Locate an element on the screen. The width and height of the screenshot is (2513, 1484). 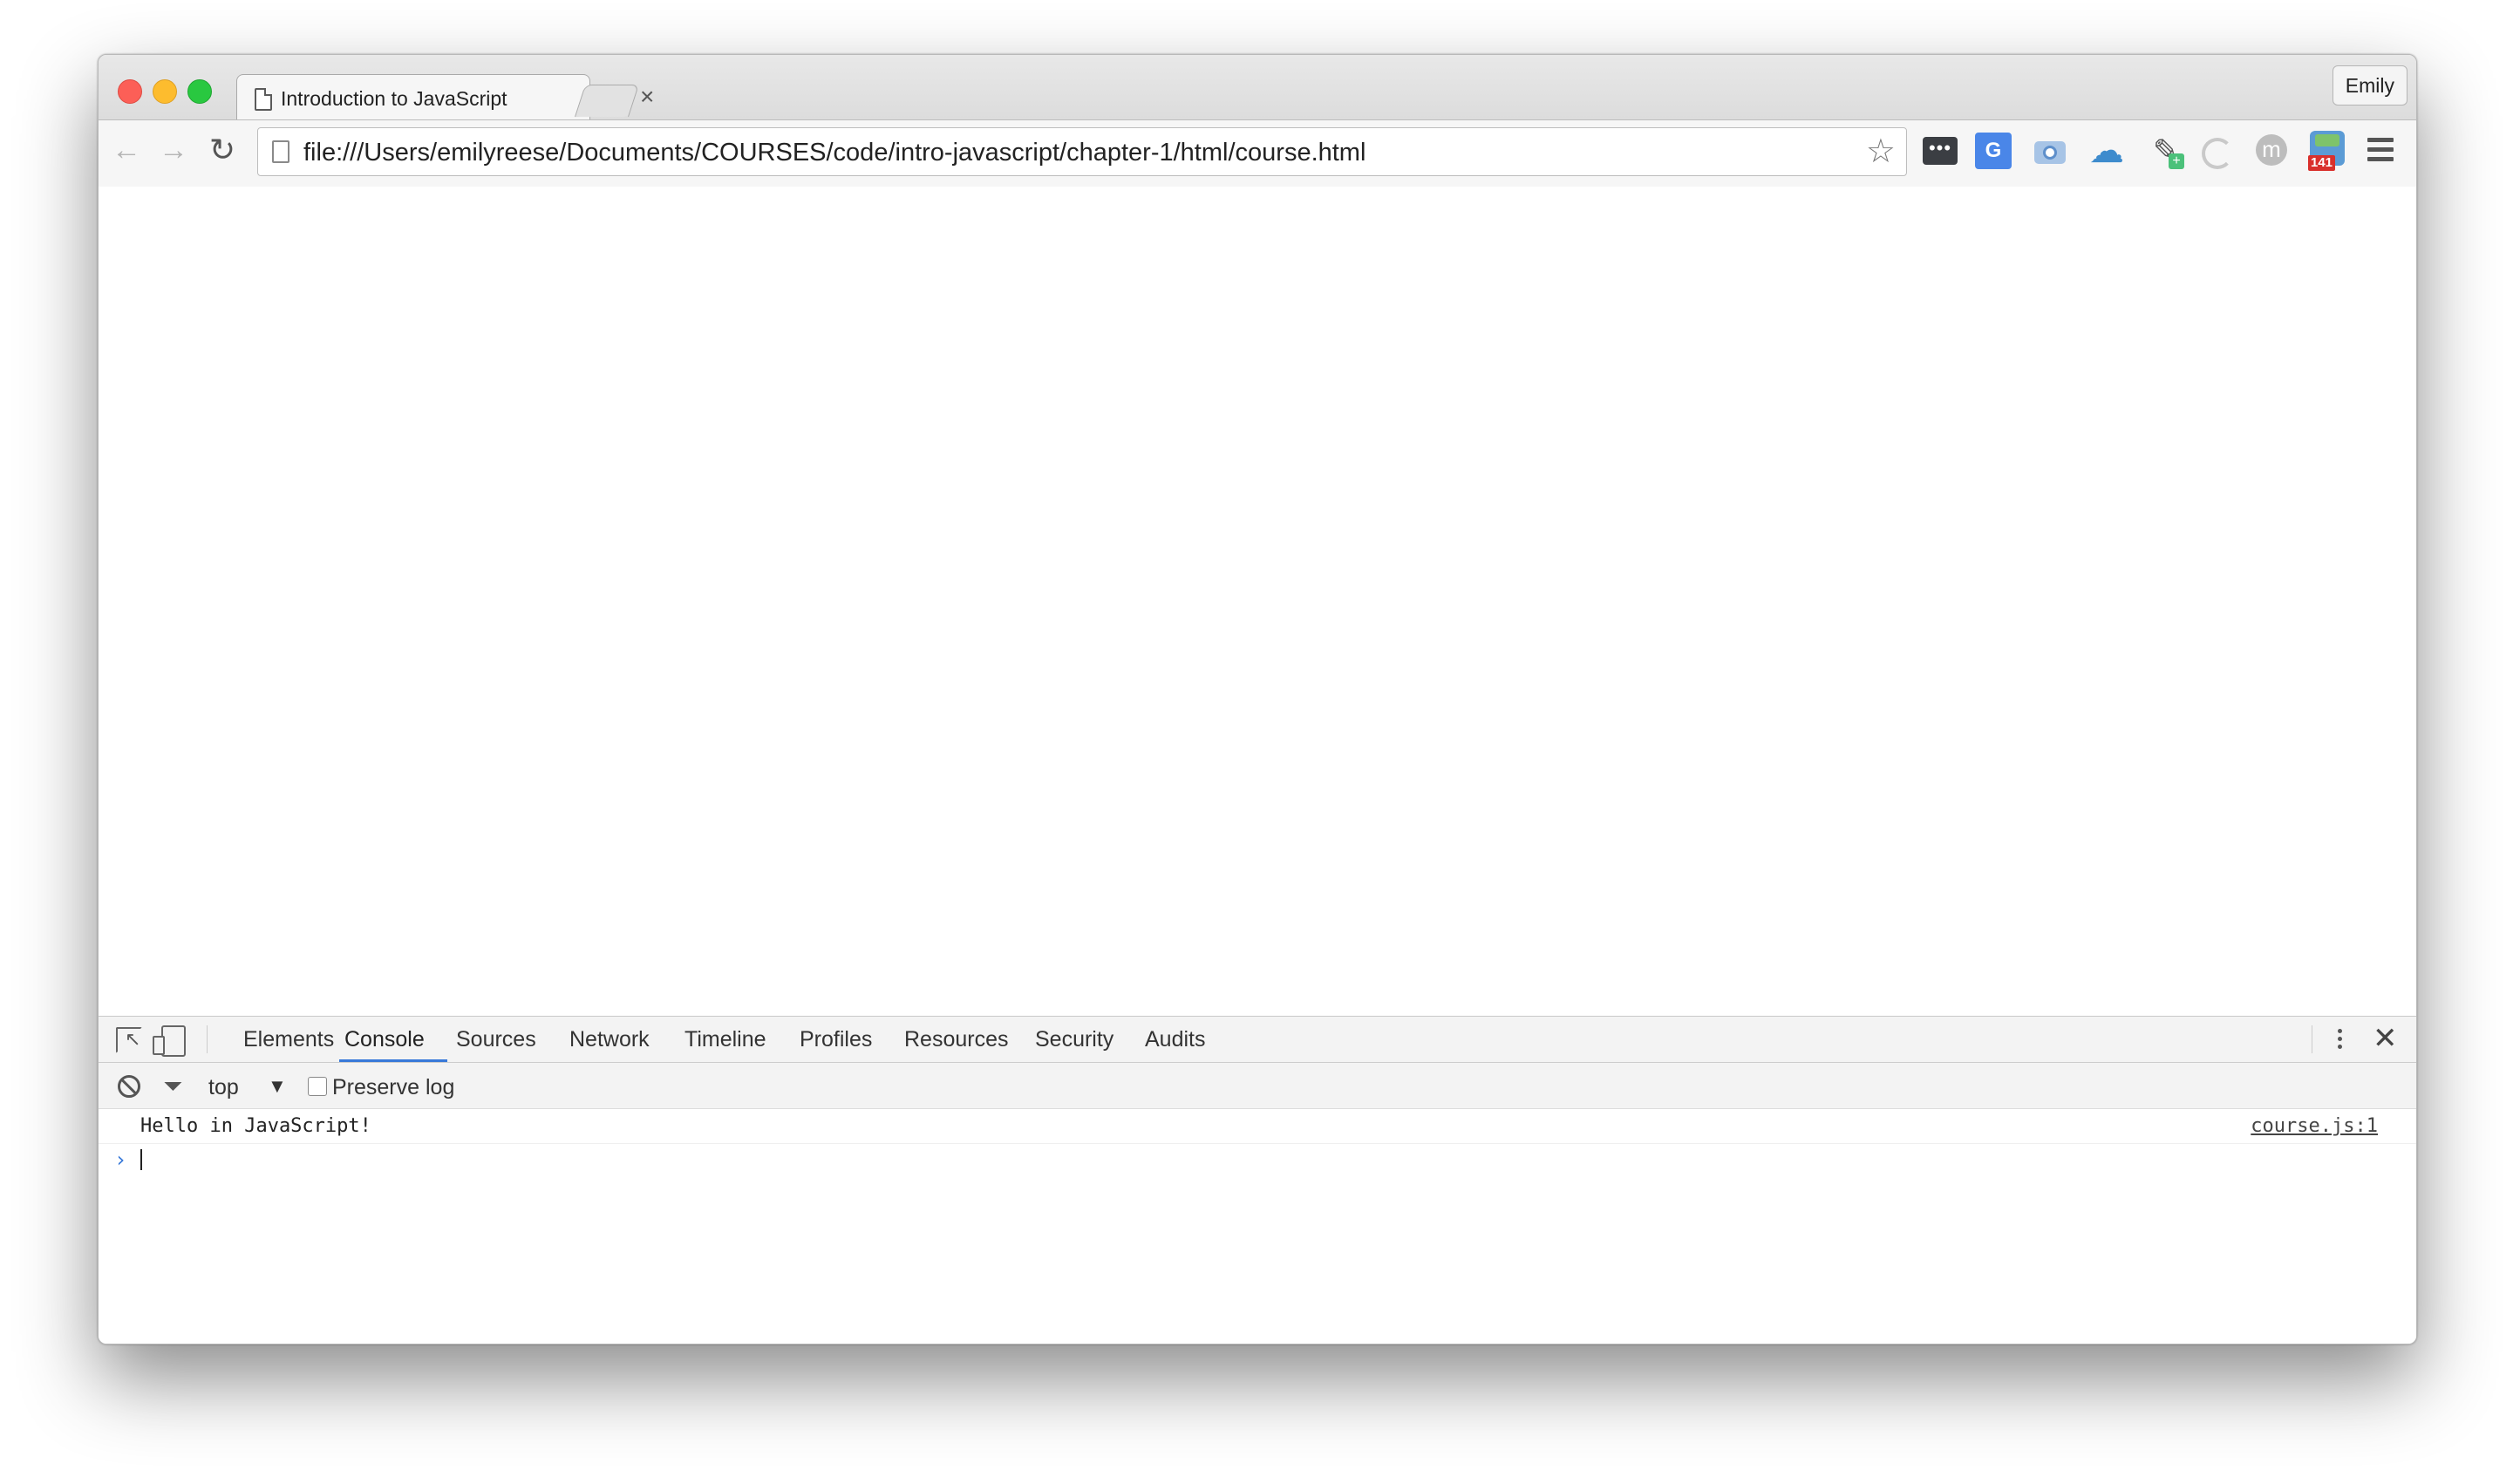
camera-lens is located at coordinates (2050, 153).